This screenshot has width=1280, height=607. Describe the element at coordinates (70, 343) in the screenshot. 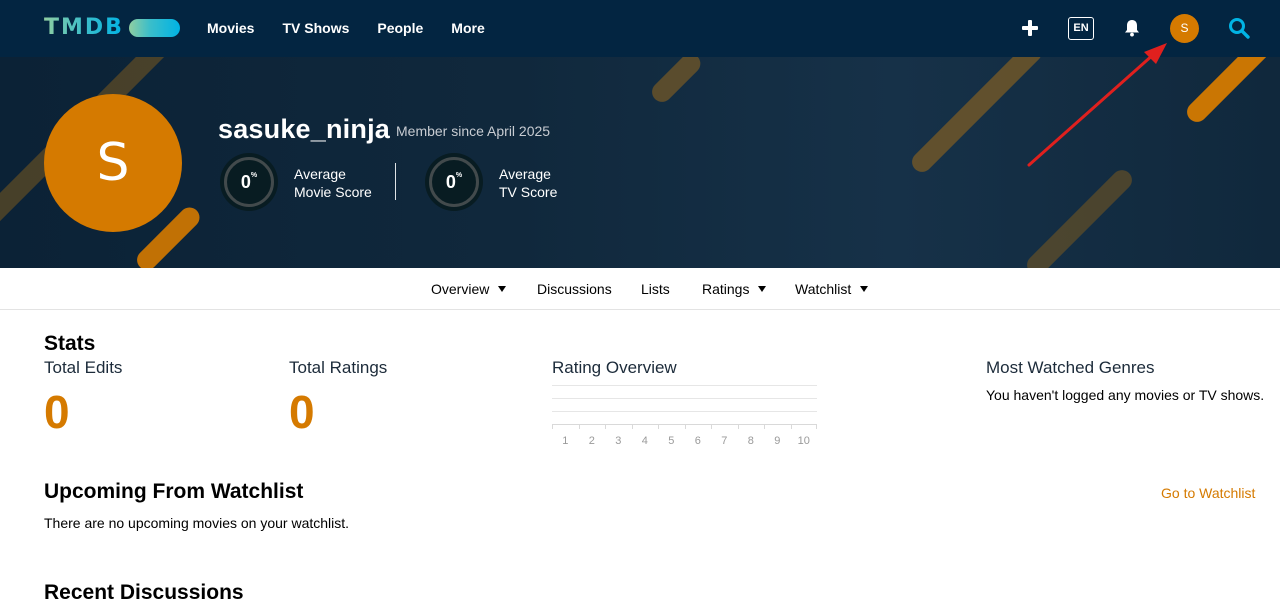

I see `stats-title: Stats` at that location.